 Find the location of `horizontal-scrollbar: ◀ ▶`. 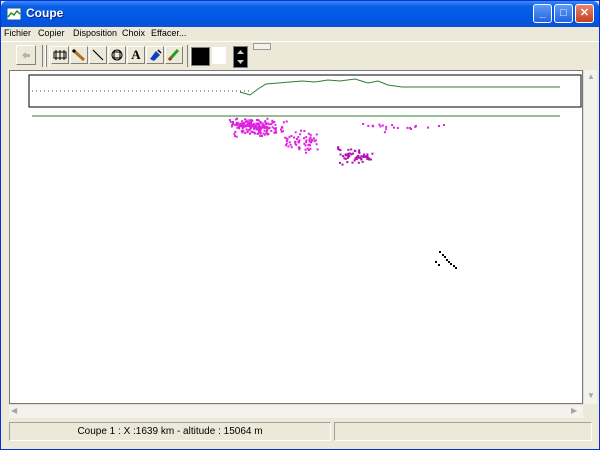

horizontal-scrollbar: ◀ ▶ is located at coordinates (296, 411).